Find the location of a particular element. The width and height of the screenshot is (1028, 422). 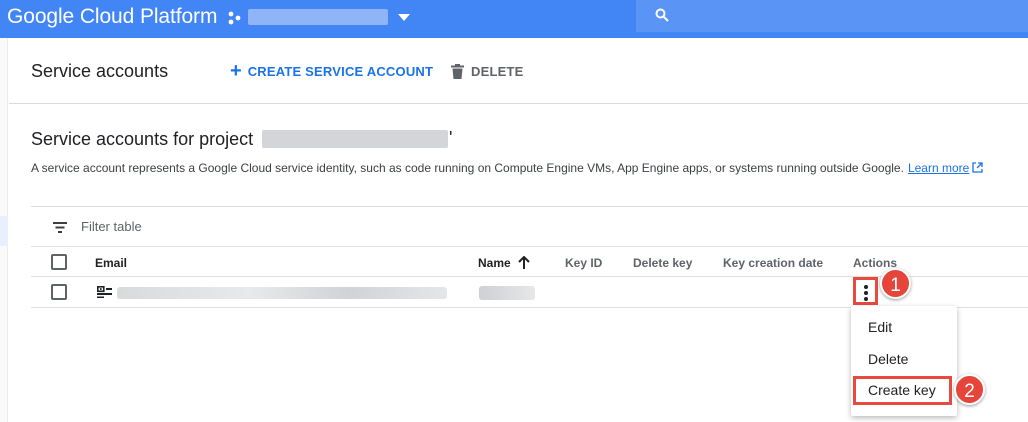

filter-icon is located at coordinates (60, 227).